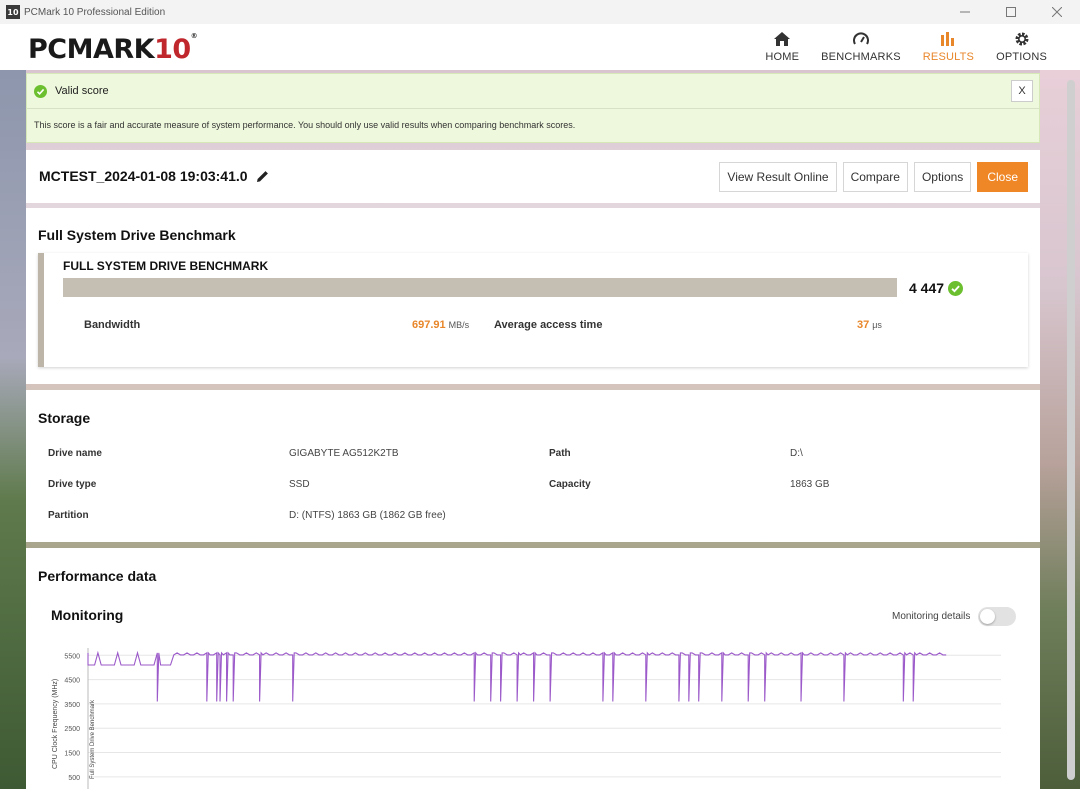 Image resolution: width=1080 pixels, height=789 pixels. What do you see at coordinates (860, 39) in the screenshot?
I see `speedometer-icon` at bounding box center [860, 39].